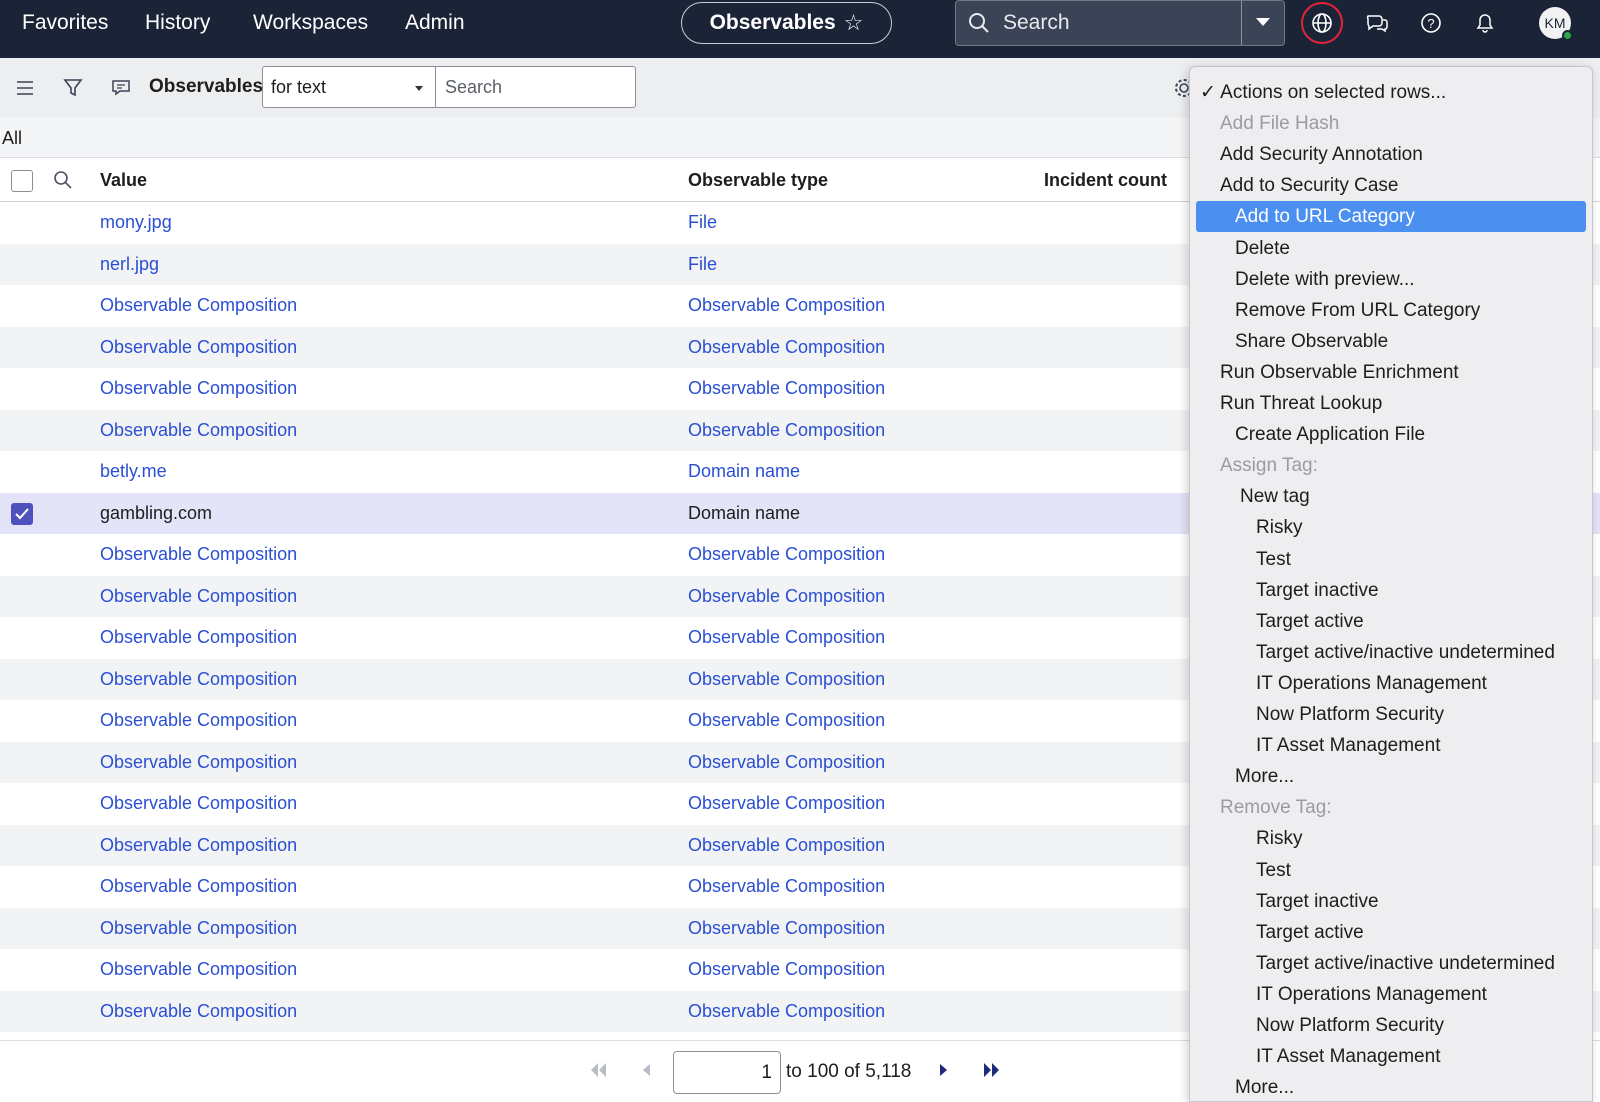 This screenshot has height=1102, width=1600. What do you see at coordinates (1105, 180) in the screenshot?
I see `column-header-incident-count: Incident count` at bounding box center [1105, 180].